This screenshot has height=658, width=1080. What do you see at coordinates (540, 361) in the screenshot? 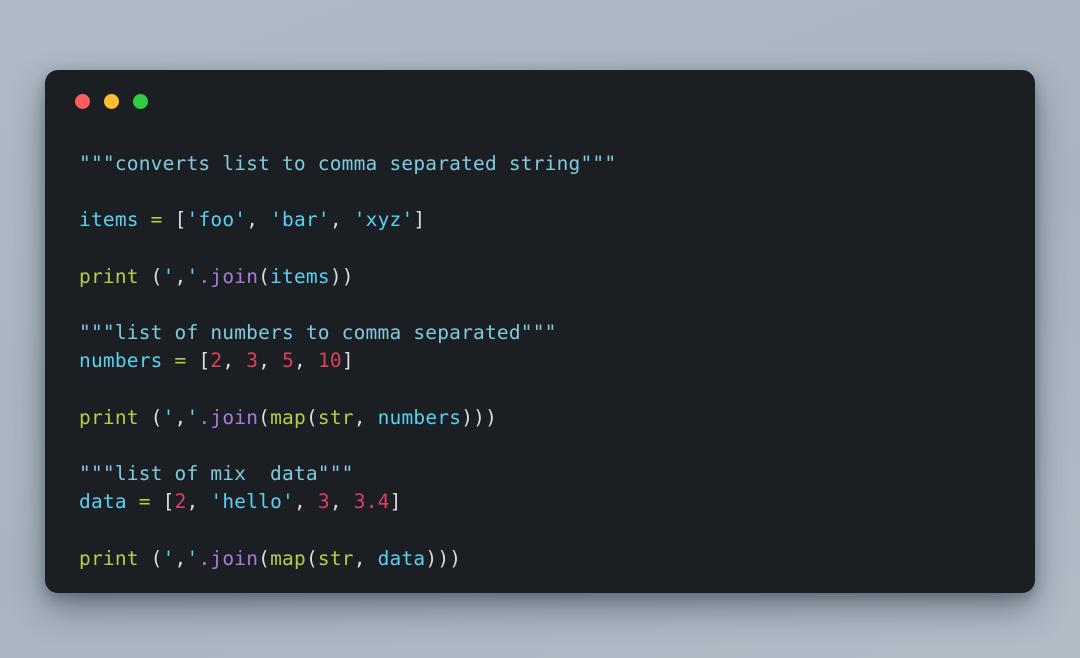
I see `code-line: numbers = [2, 3, 5, 10]` at bounding box center [540, 361].